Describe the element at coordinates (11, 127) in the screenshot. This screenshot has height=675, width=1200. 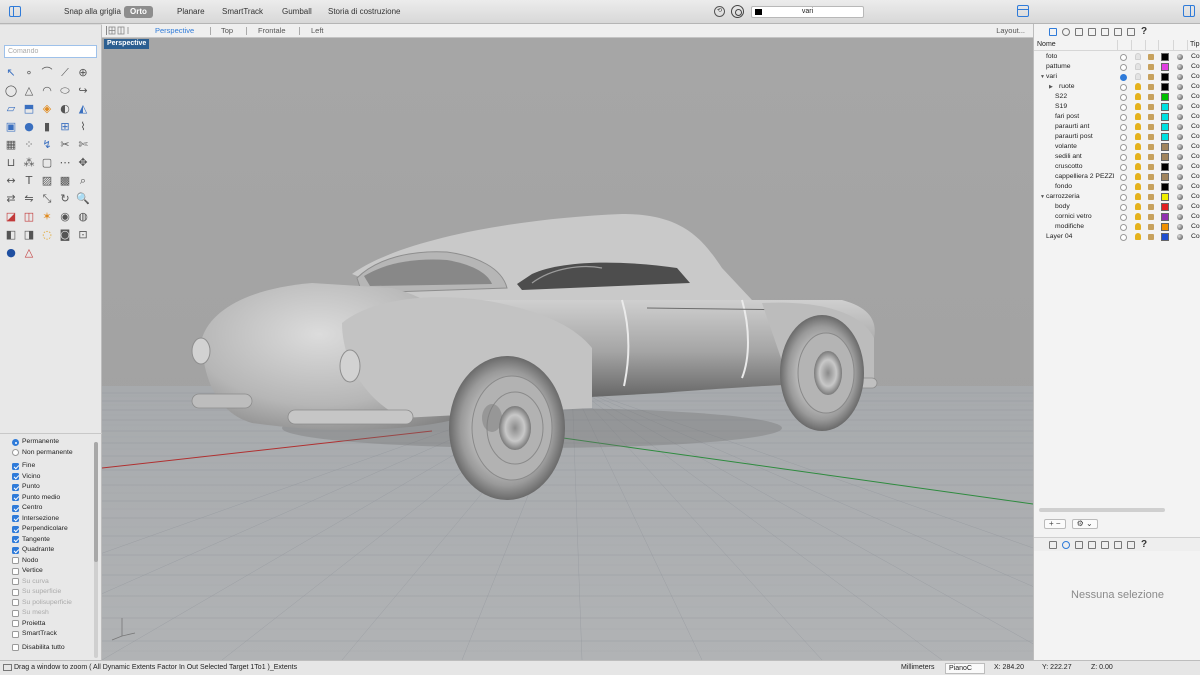
I see `box-solid-icon: ▣` at that location.